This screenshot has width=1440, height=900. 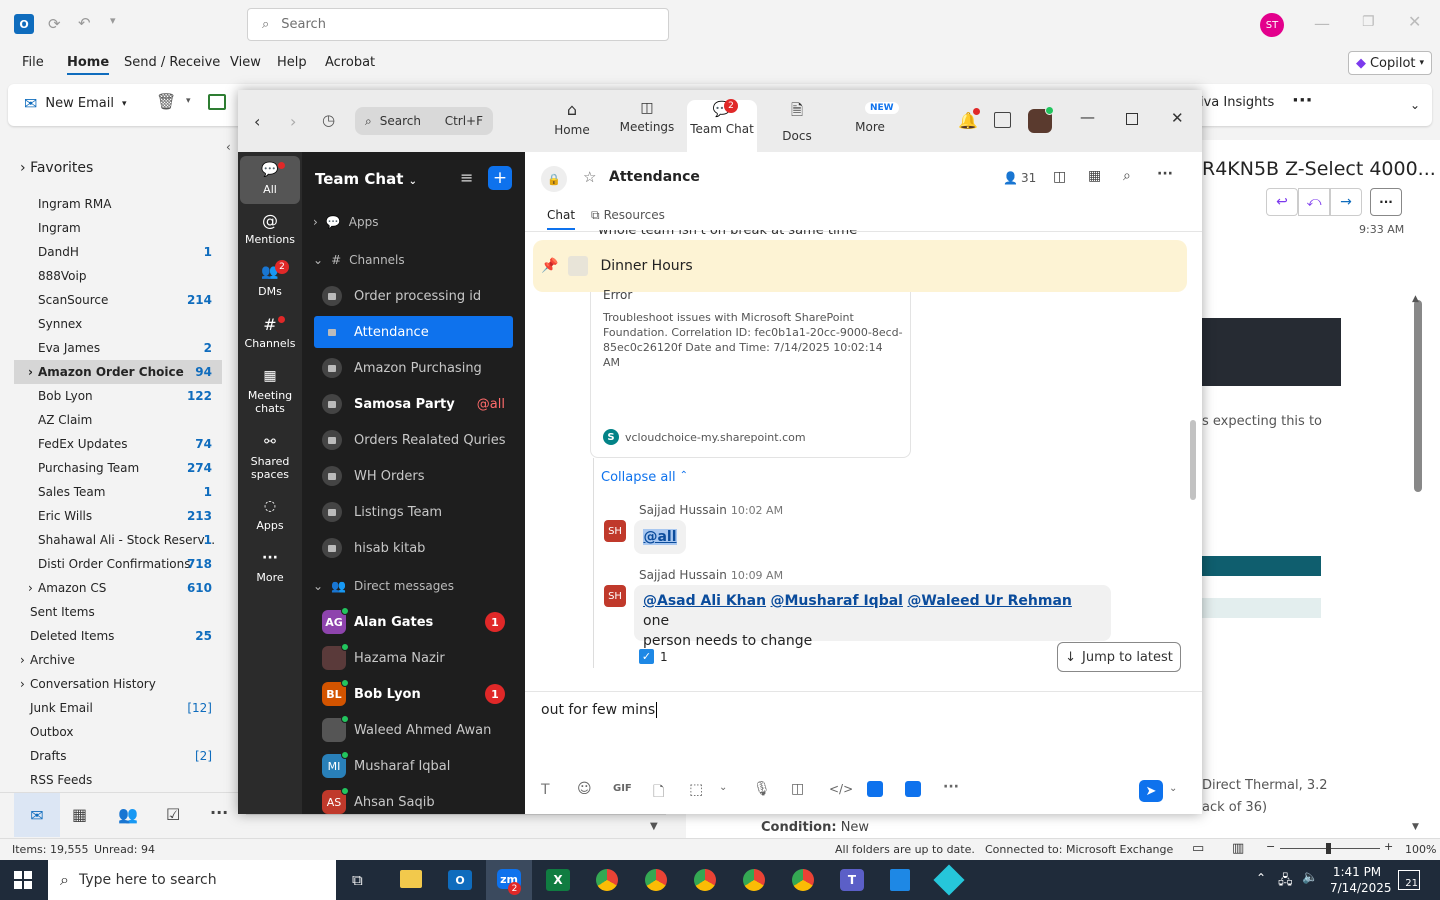 I want to click on undo-icon: ↶, so click(x=84, y=23).